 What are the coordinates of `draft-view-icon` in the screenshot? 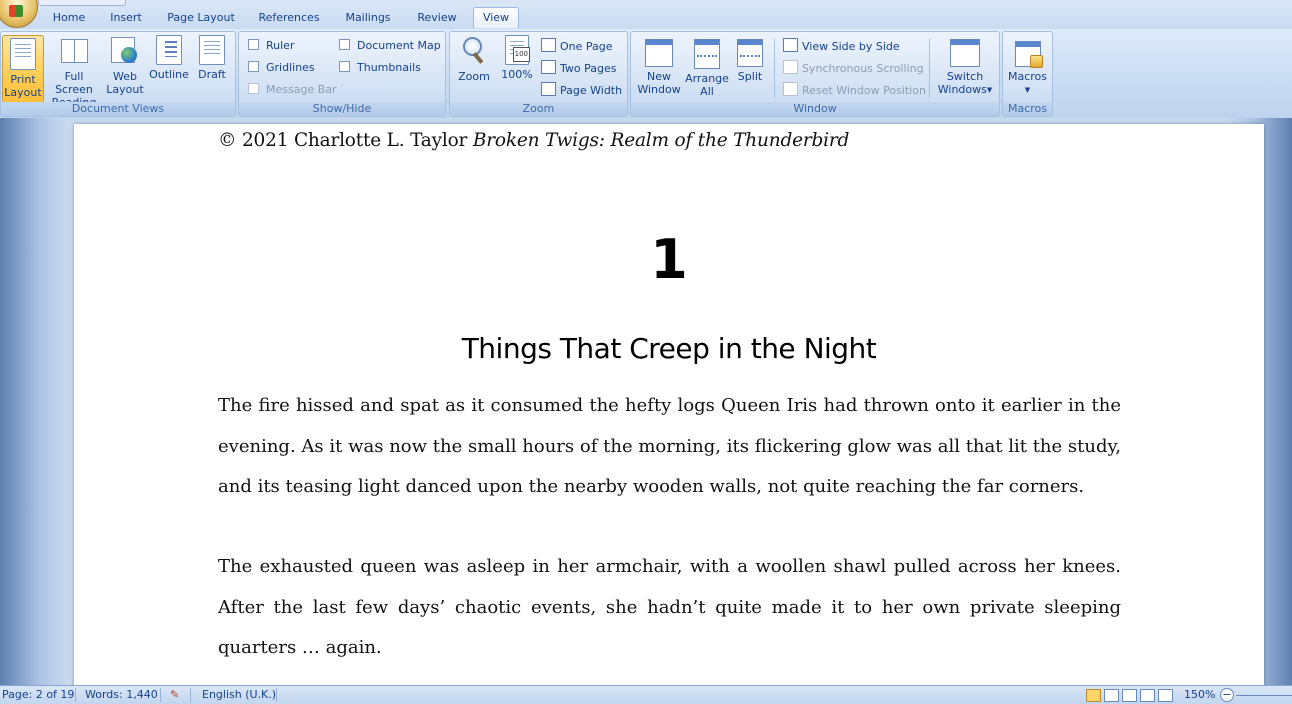 It's located at (1165, 695).